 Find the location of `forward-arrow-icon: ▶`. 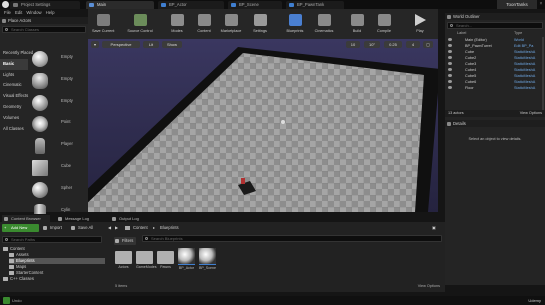

forward-arrow-icon: ▶ is located at coordinates (116, 227).